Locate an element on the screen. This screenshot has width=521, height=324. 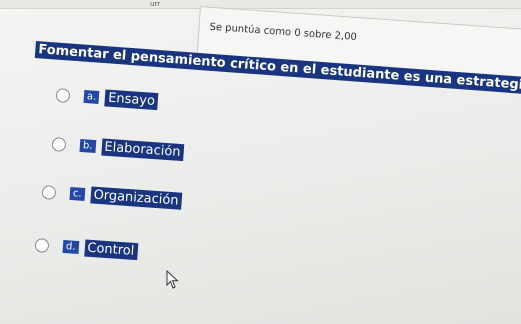
option-d: d. Control is located at coordinates (86, 248).